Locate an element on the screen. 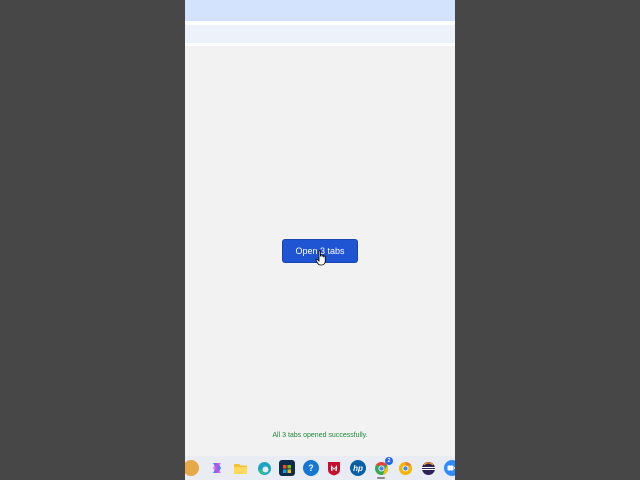  hand-cursor-icon is located at coordinates (320, 258).